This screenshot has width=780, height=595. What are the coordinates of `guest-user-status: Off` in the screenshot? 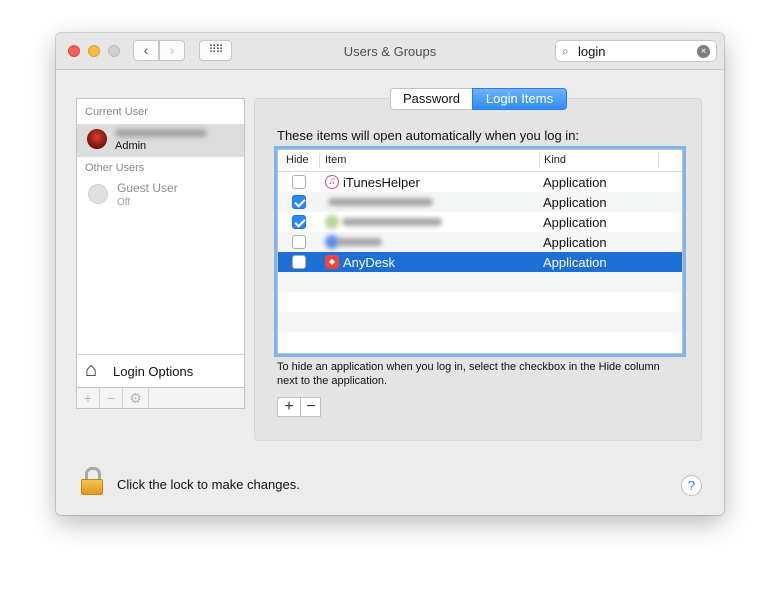 It's located at (124, 202).